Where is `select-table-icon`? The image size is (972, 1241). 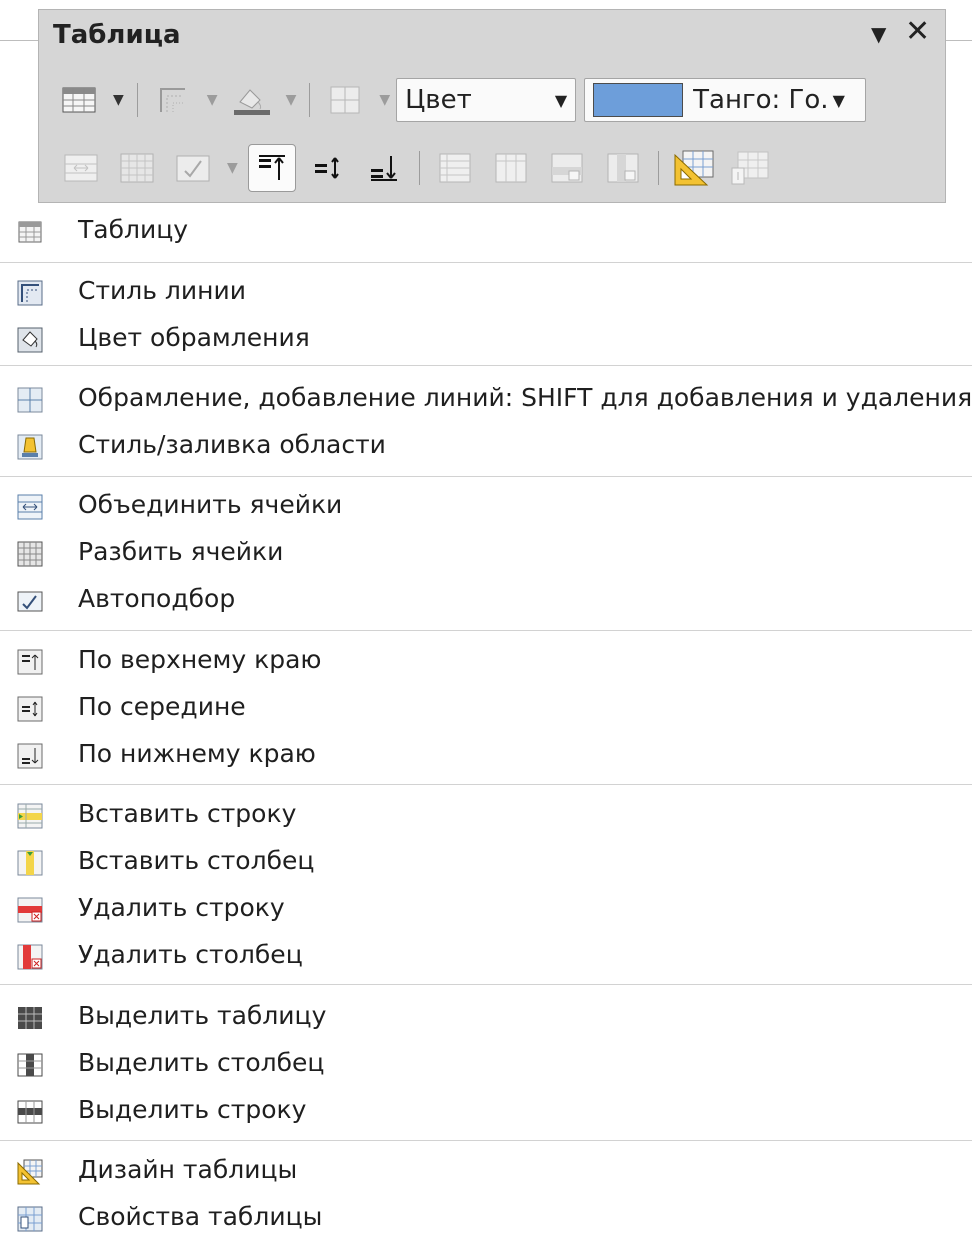
select-table-icon is located at coordinates (30, 1018).